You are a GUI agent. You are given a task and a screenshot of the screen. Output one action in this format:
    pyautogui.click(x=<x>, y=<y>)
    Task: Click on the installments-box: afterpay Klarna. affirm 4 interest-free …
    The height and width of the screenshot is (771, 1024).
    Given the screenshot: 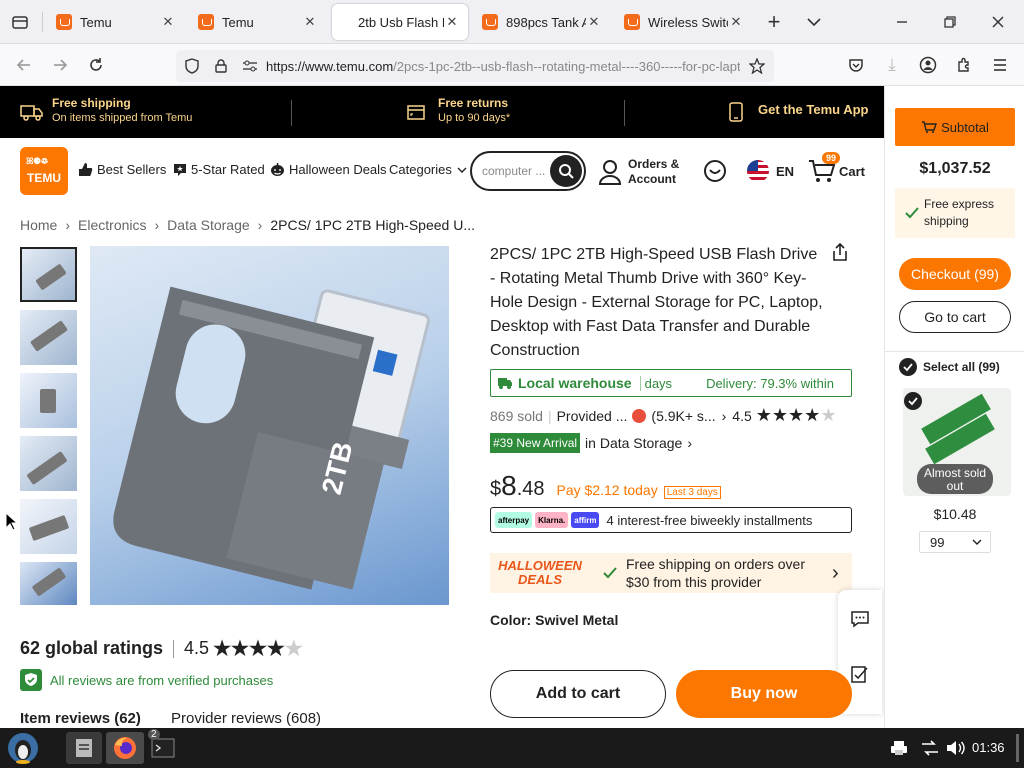 What is the action you would take?
    pyautogui.click(x=671, y=520)
    